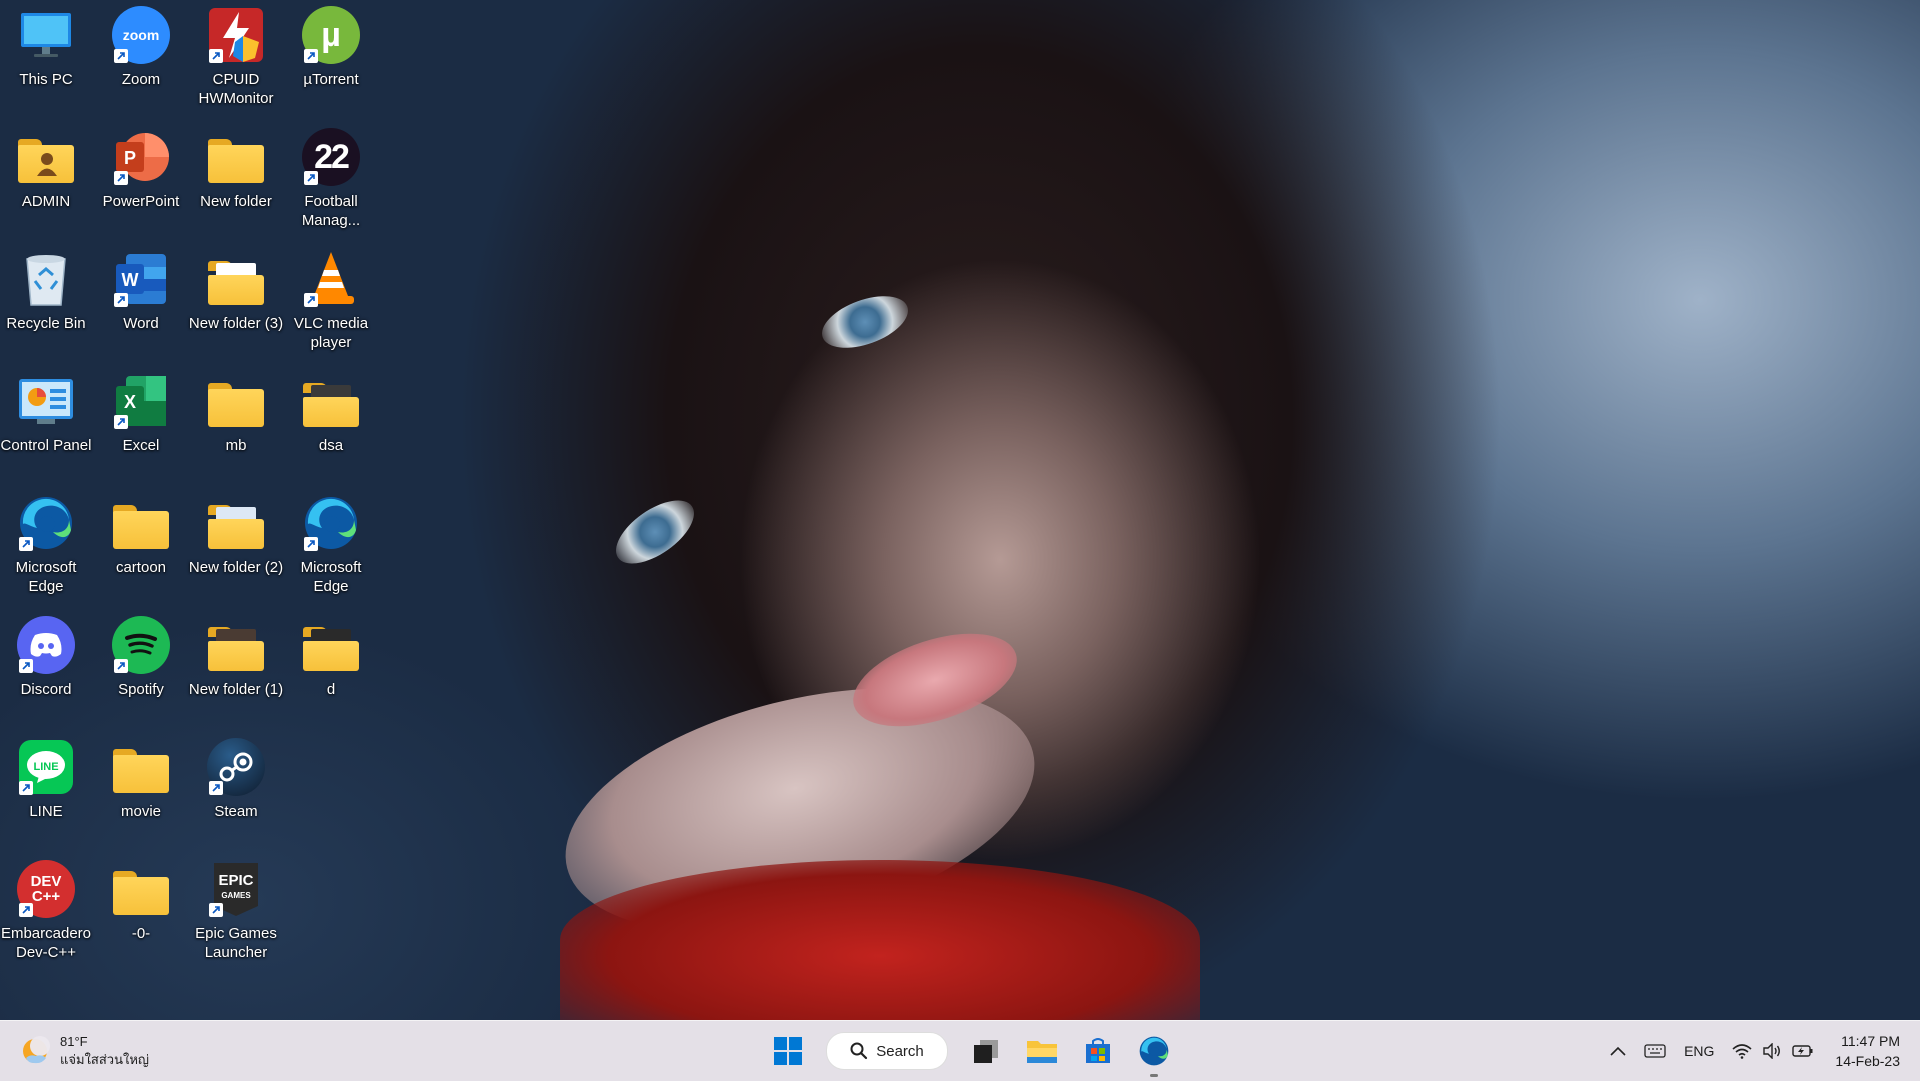 This screenshot has height=1081, width=1920. What do you see at coordinates (46, 943) in the screenshot?
I see `desktop-icon-label: Embarcadero Dev-C++` at bounding box center [46, 943].